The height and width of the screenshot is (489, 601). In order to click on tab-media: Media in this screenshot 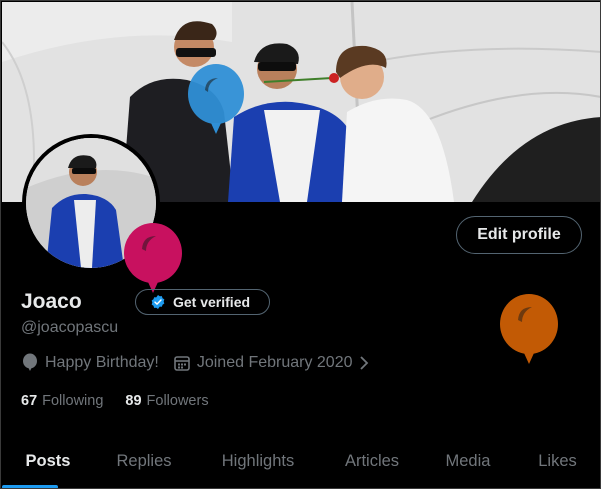, I will do `click(468, 460)`.